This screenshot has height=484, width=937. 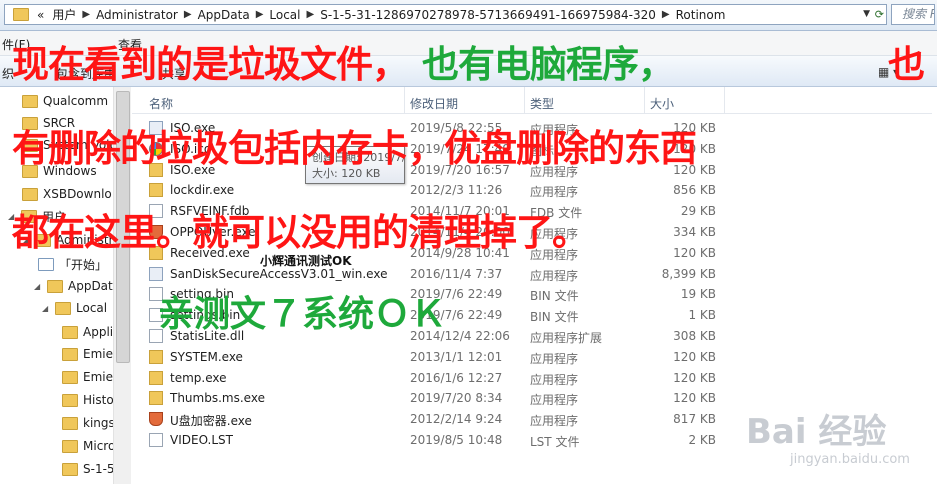 I want to click on overlay-line3: 都在这里。就可以没用的清理掉了。, so click(x=300, y=232).